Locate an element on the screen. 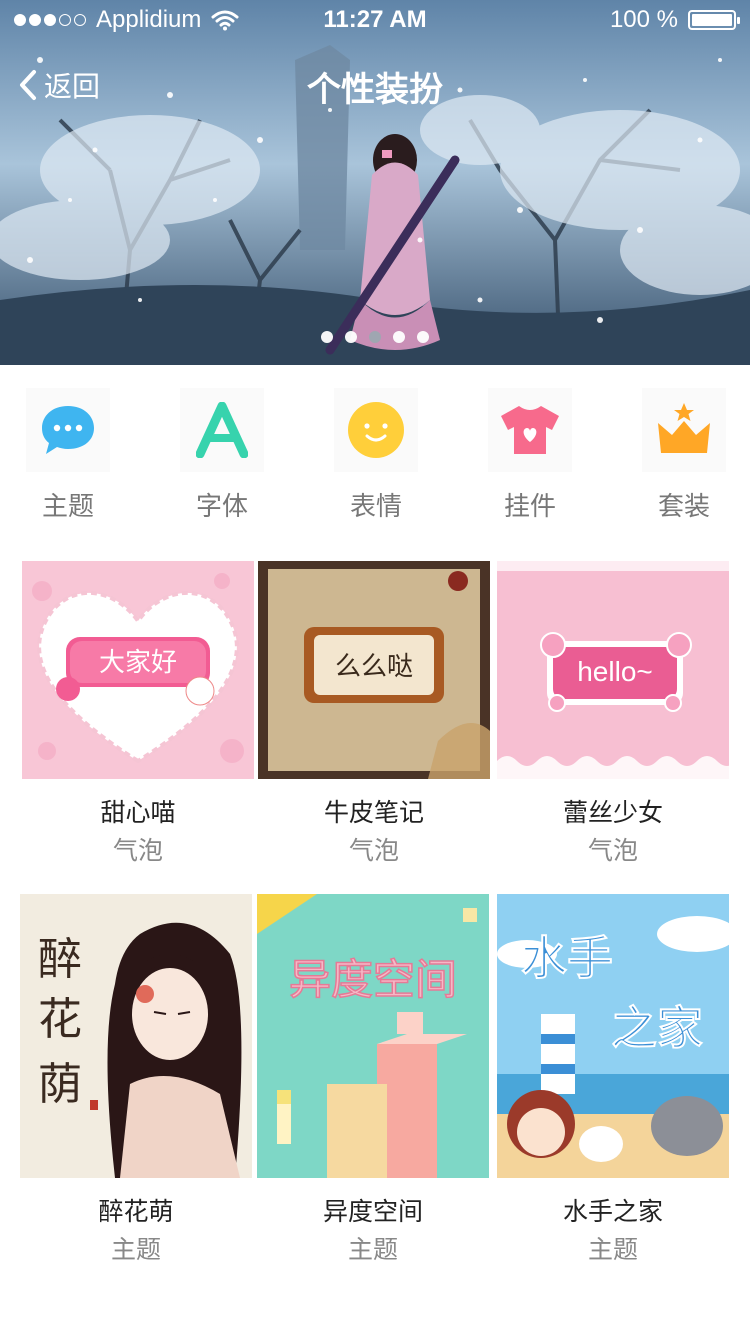 The width and height of the screenshot is (750, 1334). page-title: 个性装扮 is located at coordinates (375, 90).